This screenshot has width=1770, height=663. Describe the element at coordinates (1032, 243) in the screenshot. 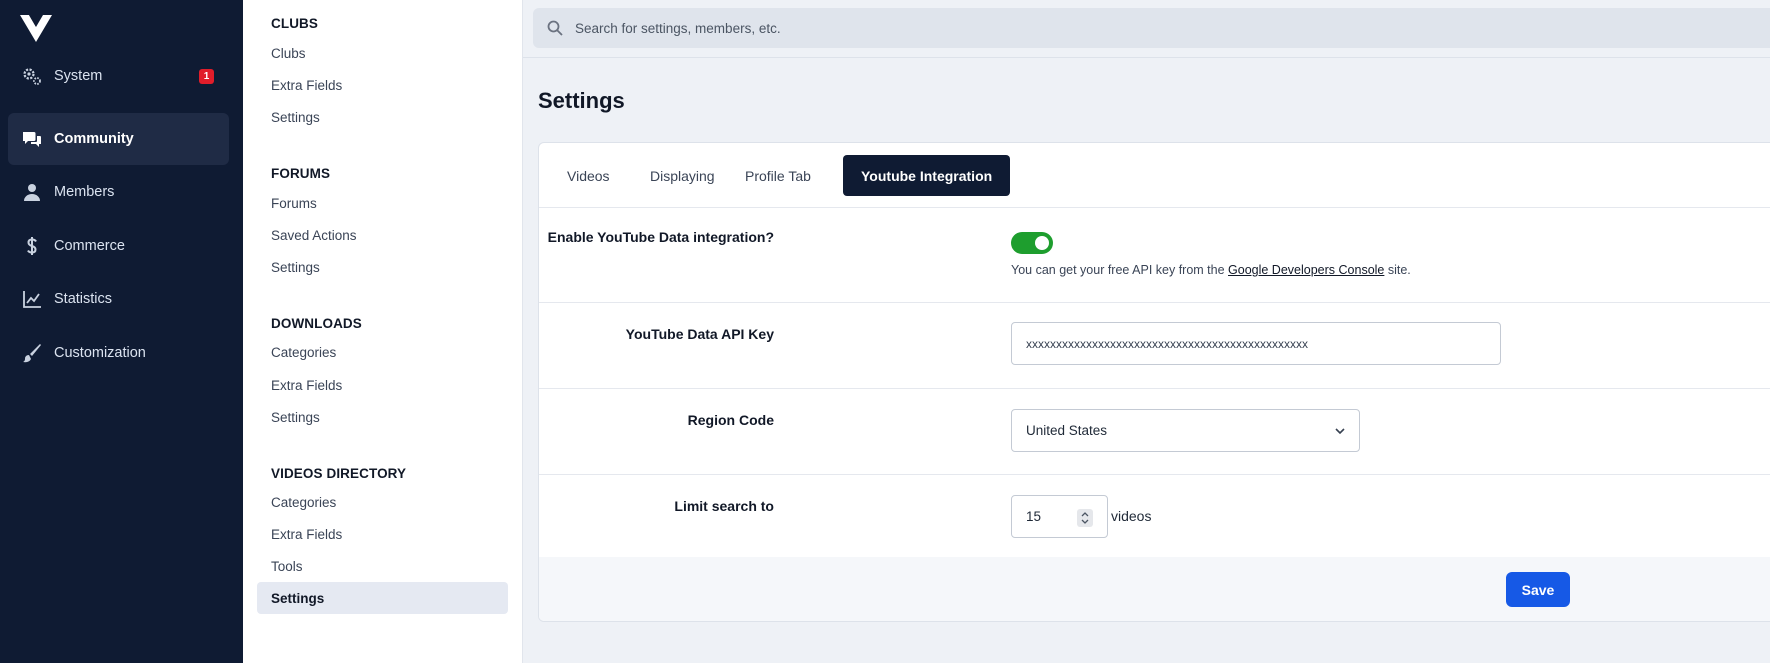

I see `enable-youtube-toggle` at that location.